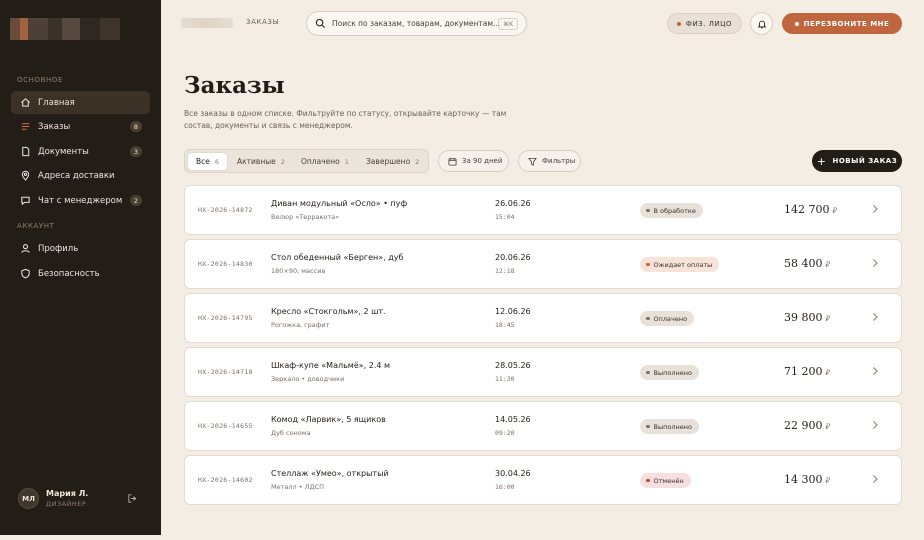  I want to click on order-id: НХ-2026-14830, so click(225, 264).